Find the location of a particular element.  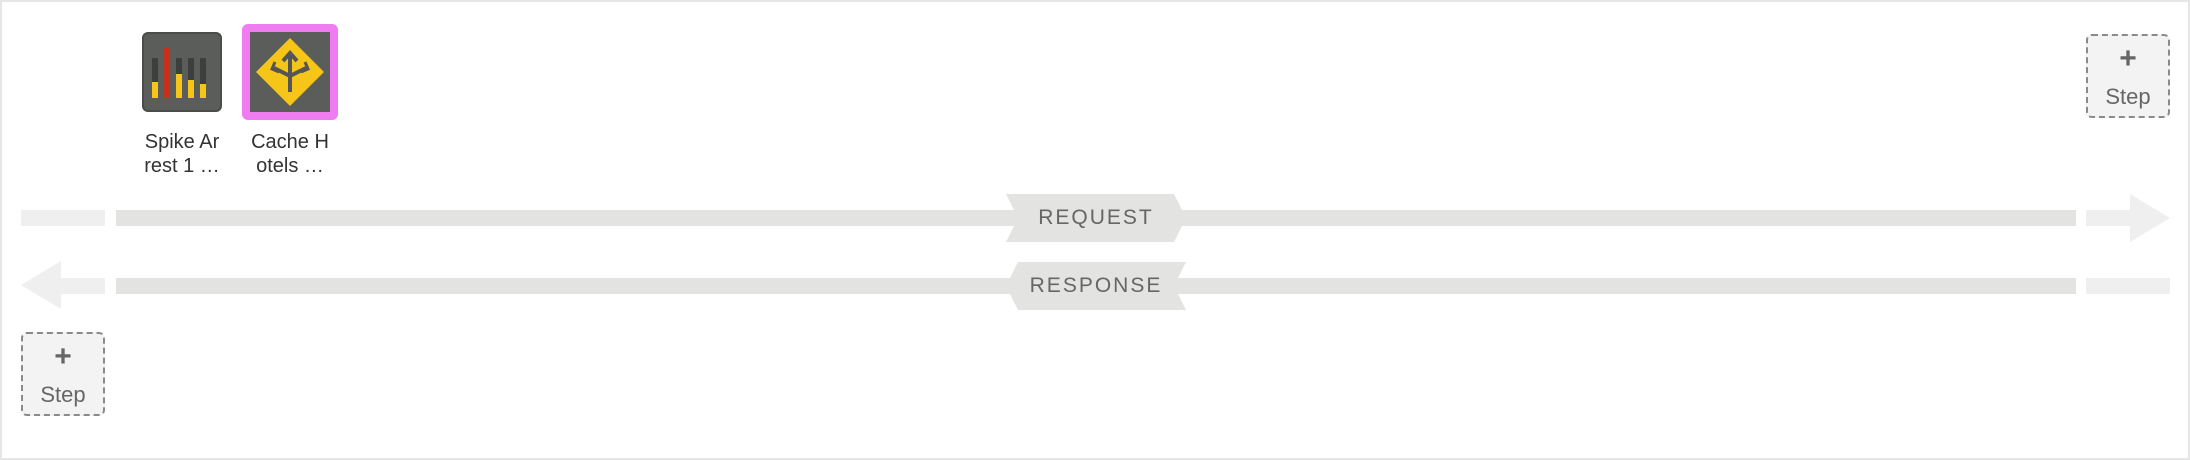

response-flow-end is located at coordinates (2128, 286).